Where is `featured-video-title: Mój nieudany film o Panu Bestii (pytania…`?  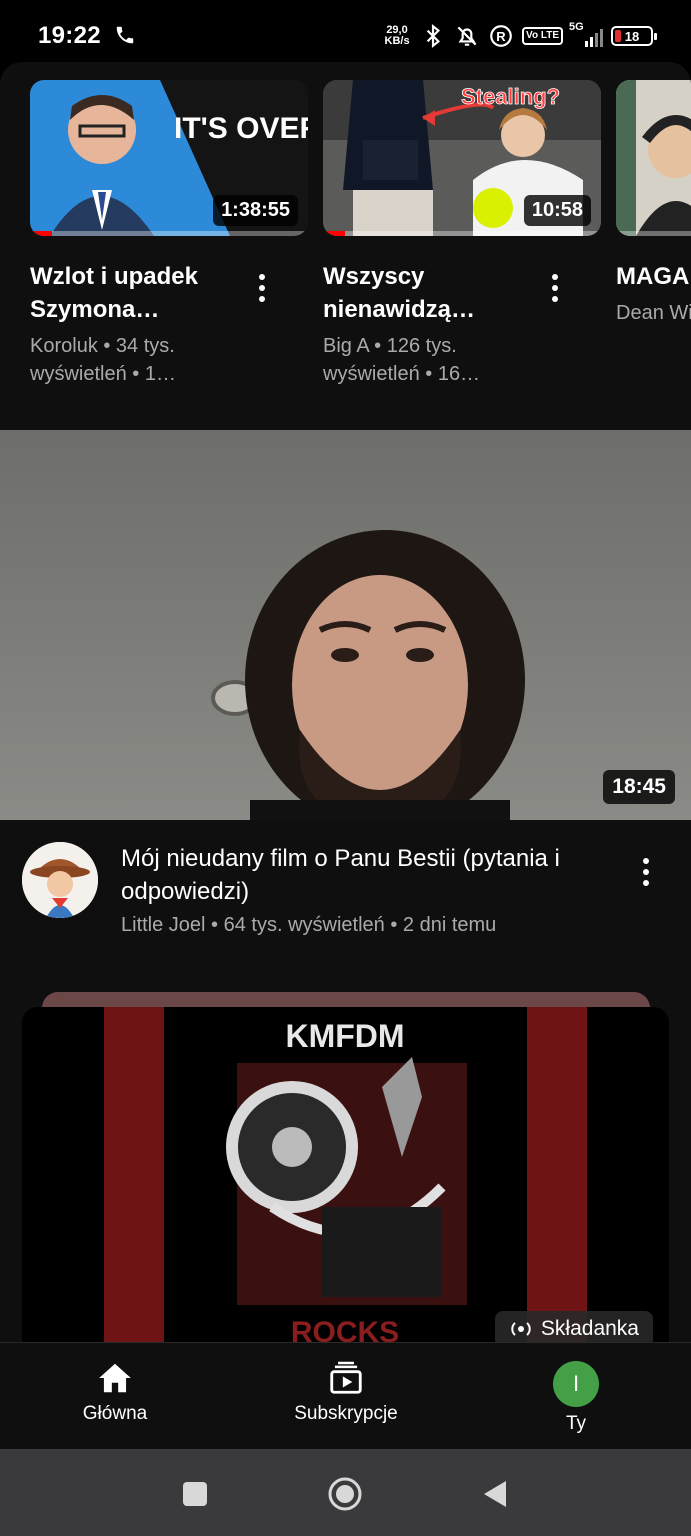 featured-video-title: Mój nieudany film o Panu Bestii (pytania… is located at coordinates (366, 875).